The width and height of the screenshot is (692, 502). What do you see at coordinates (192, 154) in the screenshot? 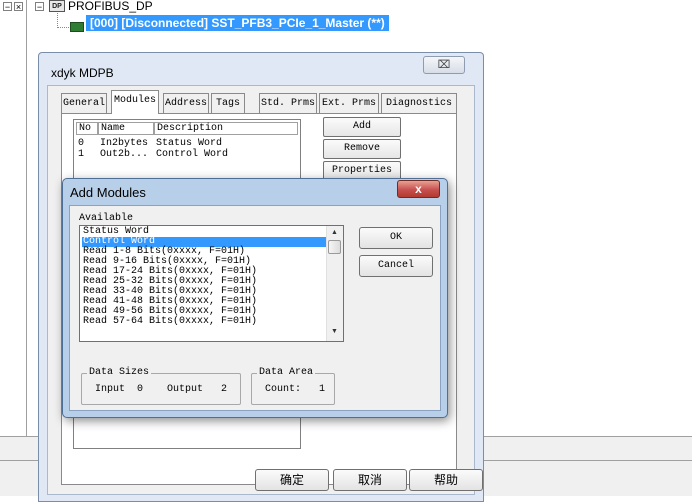
I see `module-row-description: Control Word` at bounding box center [192, 154].